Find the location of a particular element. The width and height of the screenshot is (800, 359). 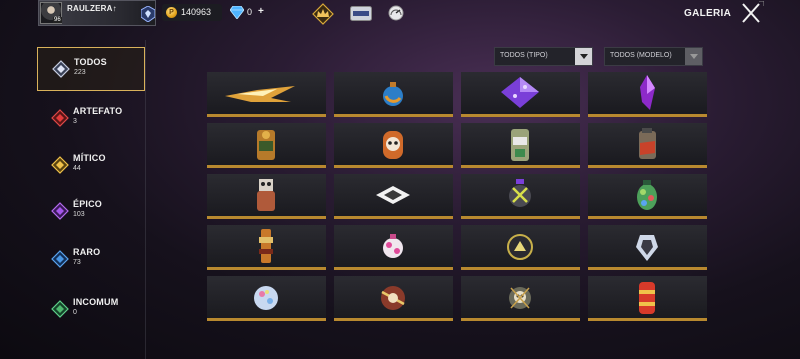

player-level-badge: 96 is located at coordinates (57, 20).